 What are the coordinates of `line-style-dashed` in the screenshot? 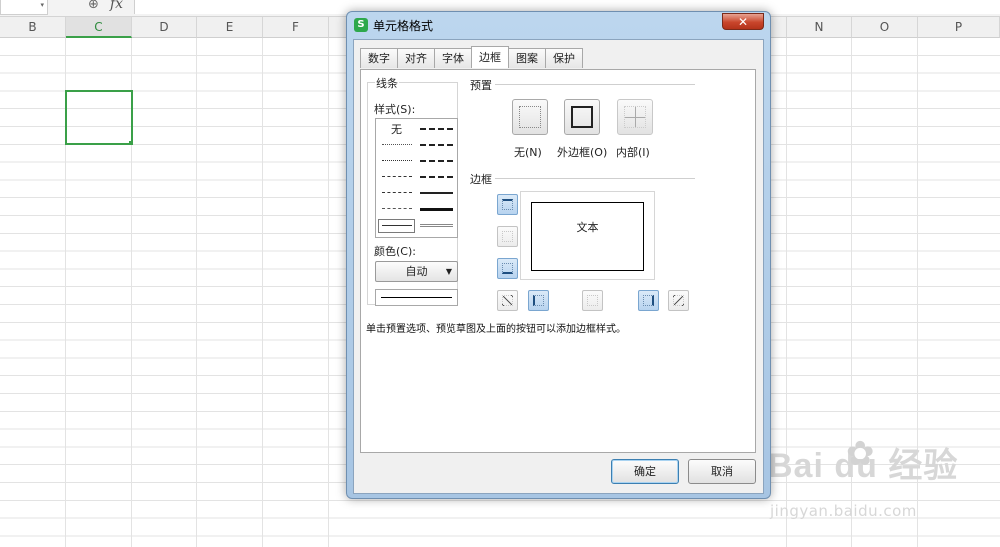 It's located at (397, 208).